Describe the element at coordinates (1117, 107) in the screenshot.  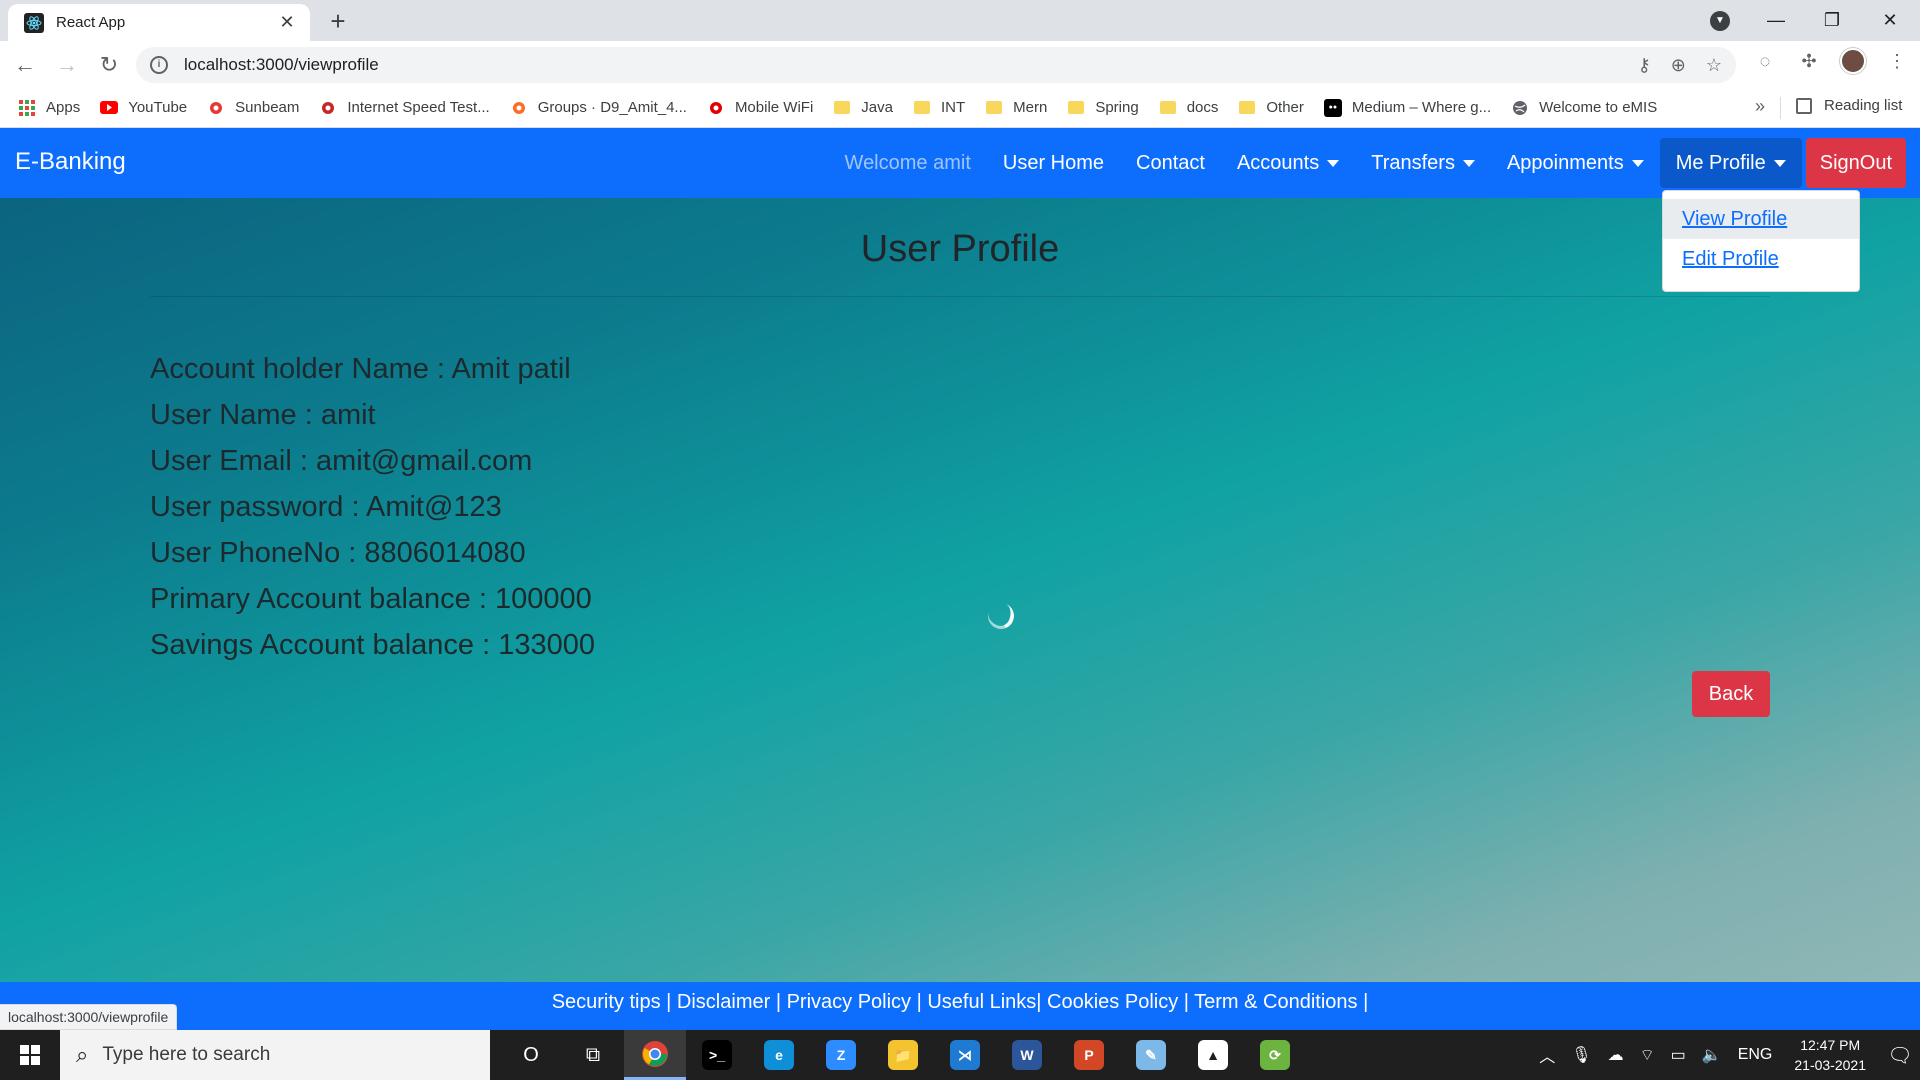
I see `bookmark-label: Spring` at that location.